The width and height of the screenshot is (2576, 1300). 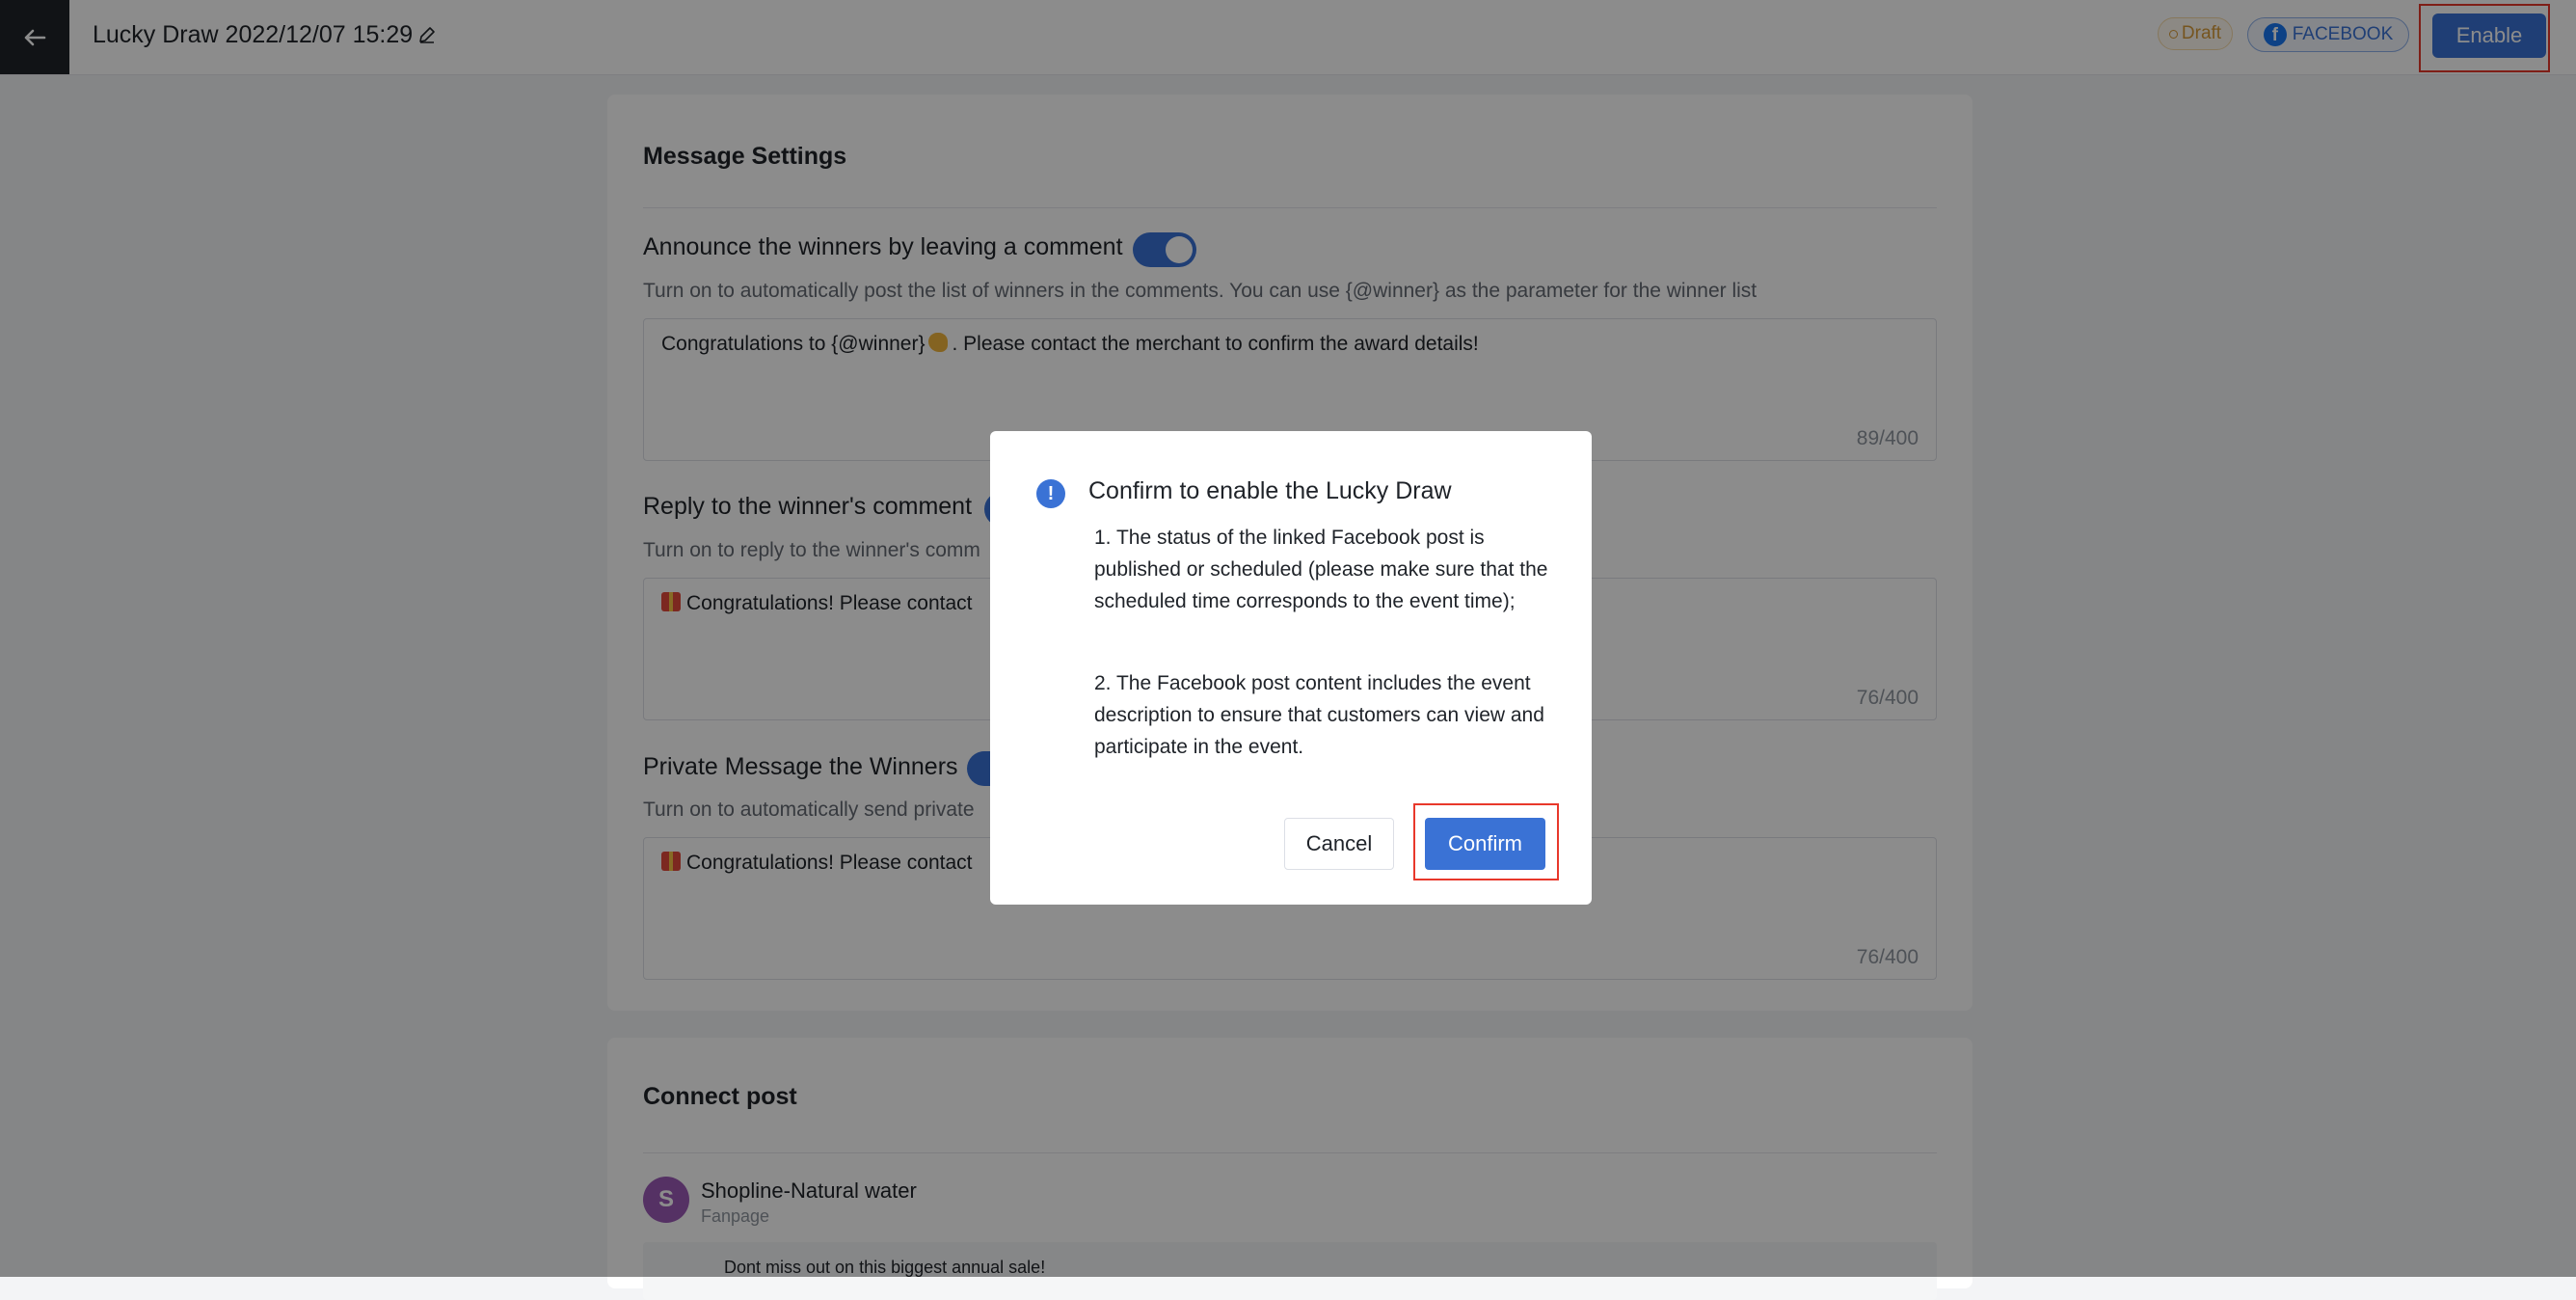 I want to click on cancel-button: Cancel, so click(x=1339, y=844).